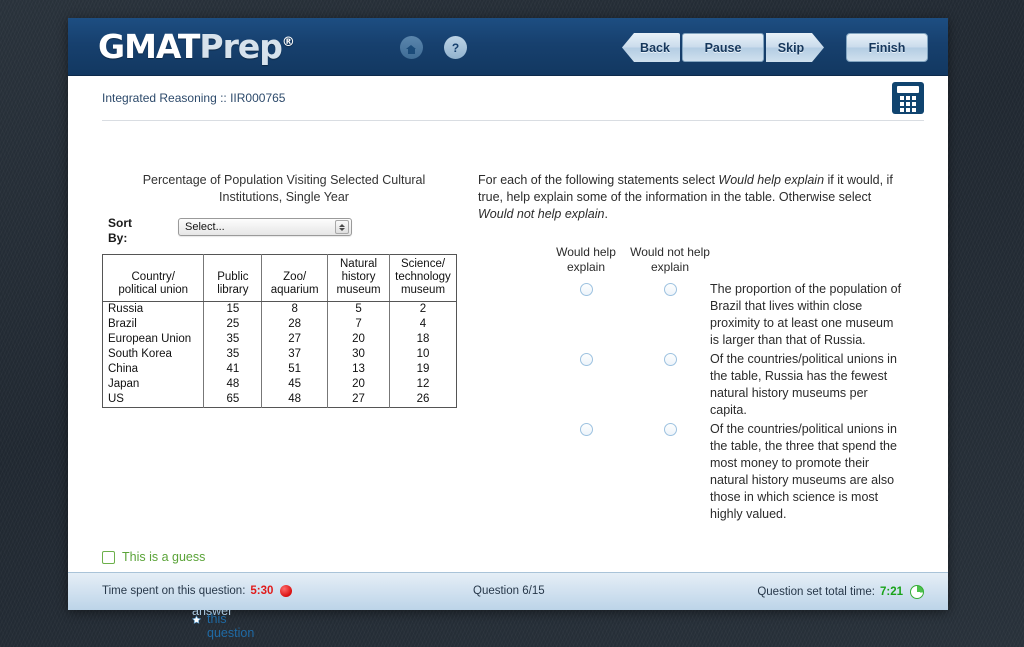 The width and height of the screenshot is (1024, 647). What do you see at coordinates (295, 324) in the screenshot?
I see `table-cell-zoo_aquarium: 28` at bounding box center [295, 324].